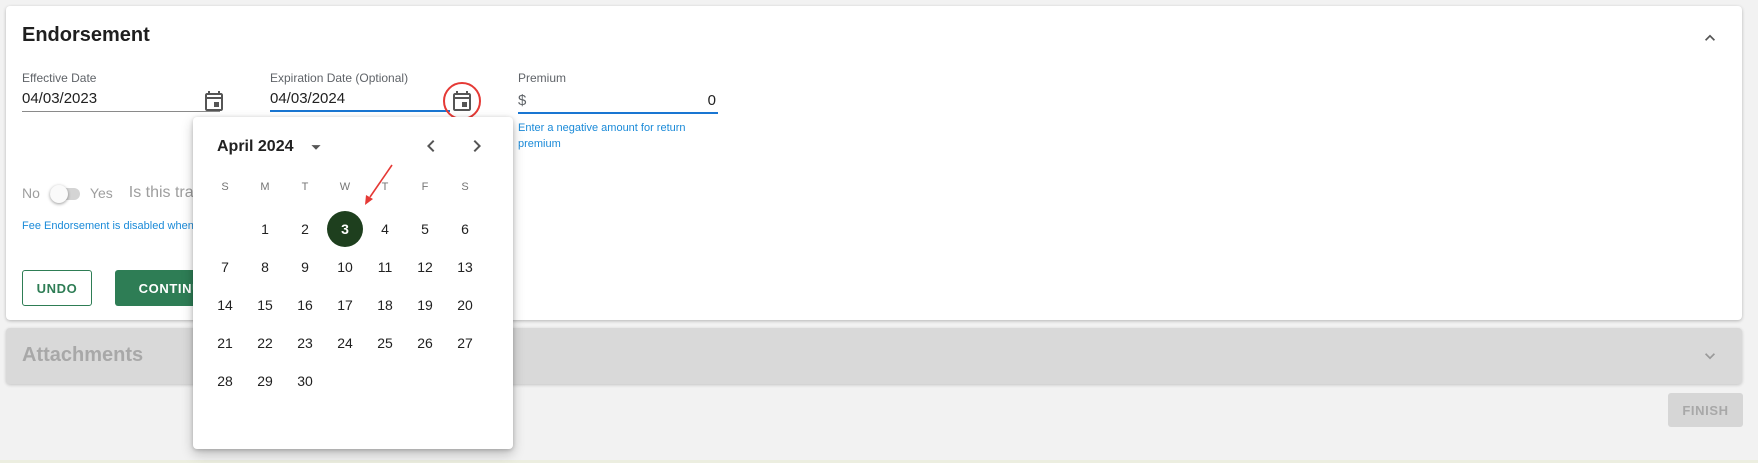 Image resolution: width=1758 pixels, height=463 pixels. I want to click on toggle-yes-label: Yes, so click(101, 193).